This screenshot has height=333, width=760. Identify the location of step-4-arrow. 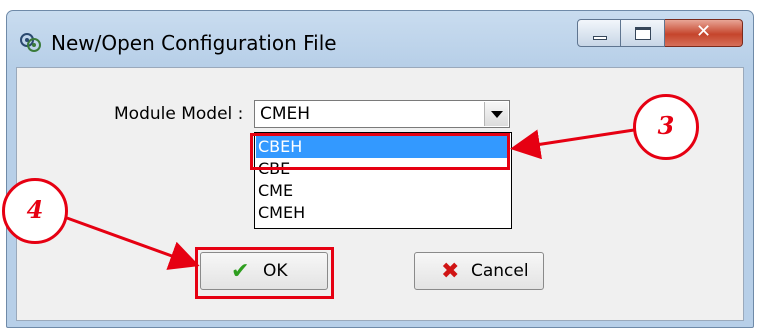
(133, 243).